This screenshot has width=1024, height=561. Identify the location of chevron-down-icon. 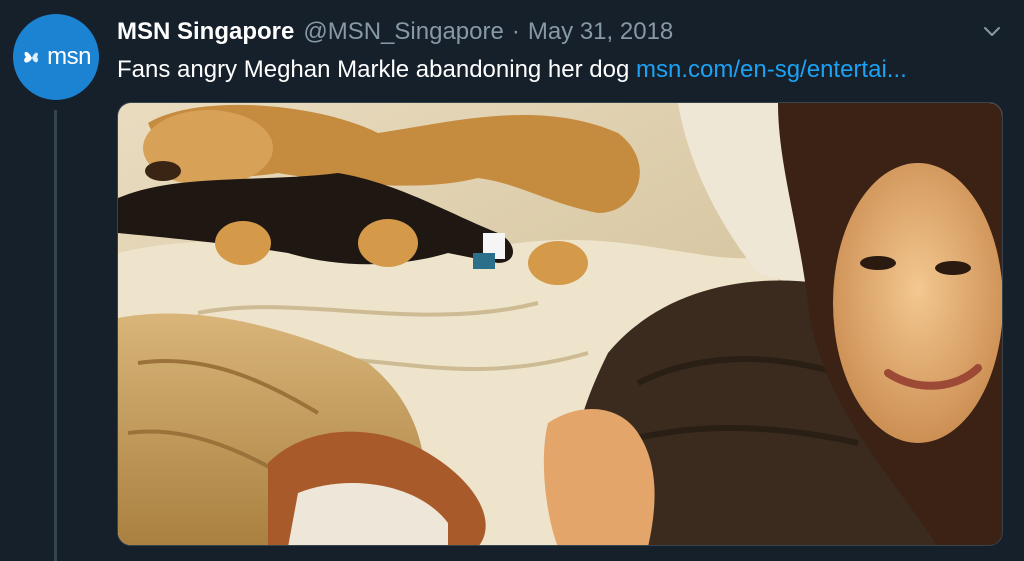
(992, 32).